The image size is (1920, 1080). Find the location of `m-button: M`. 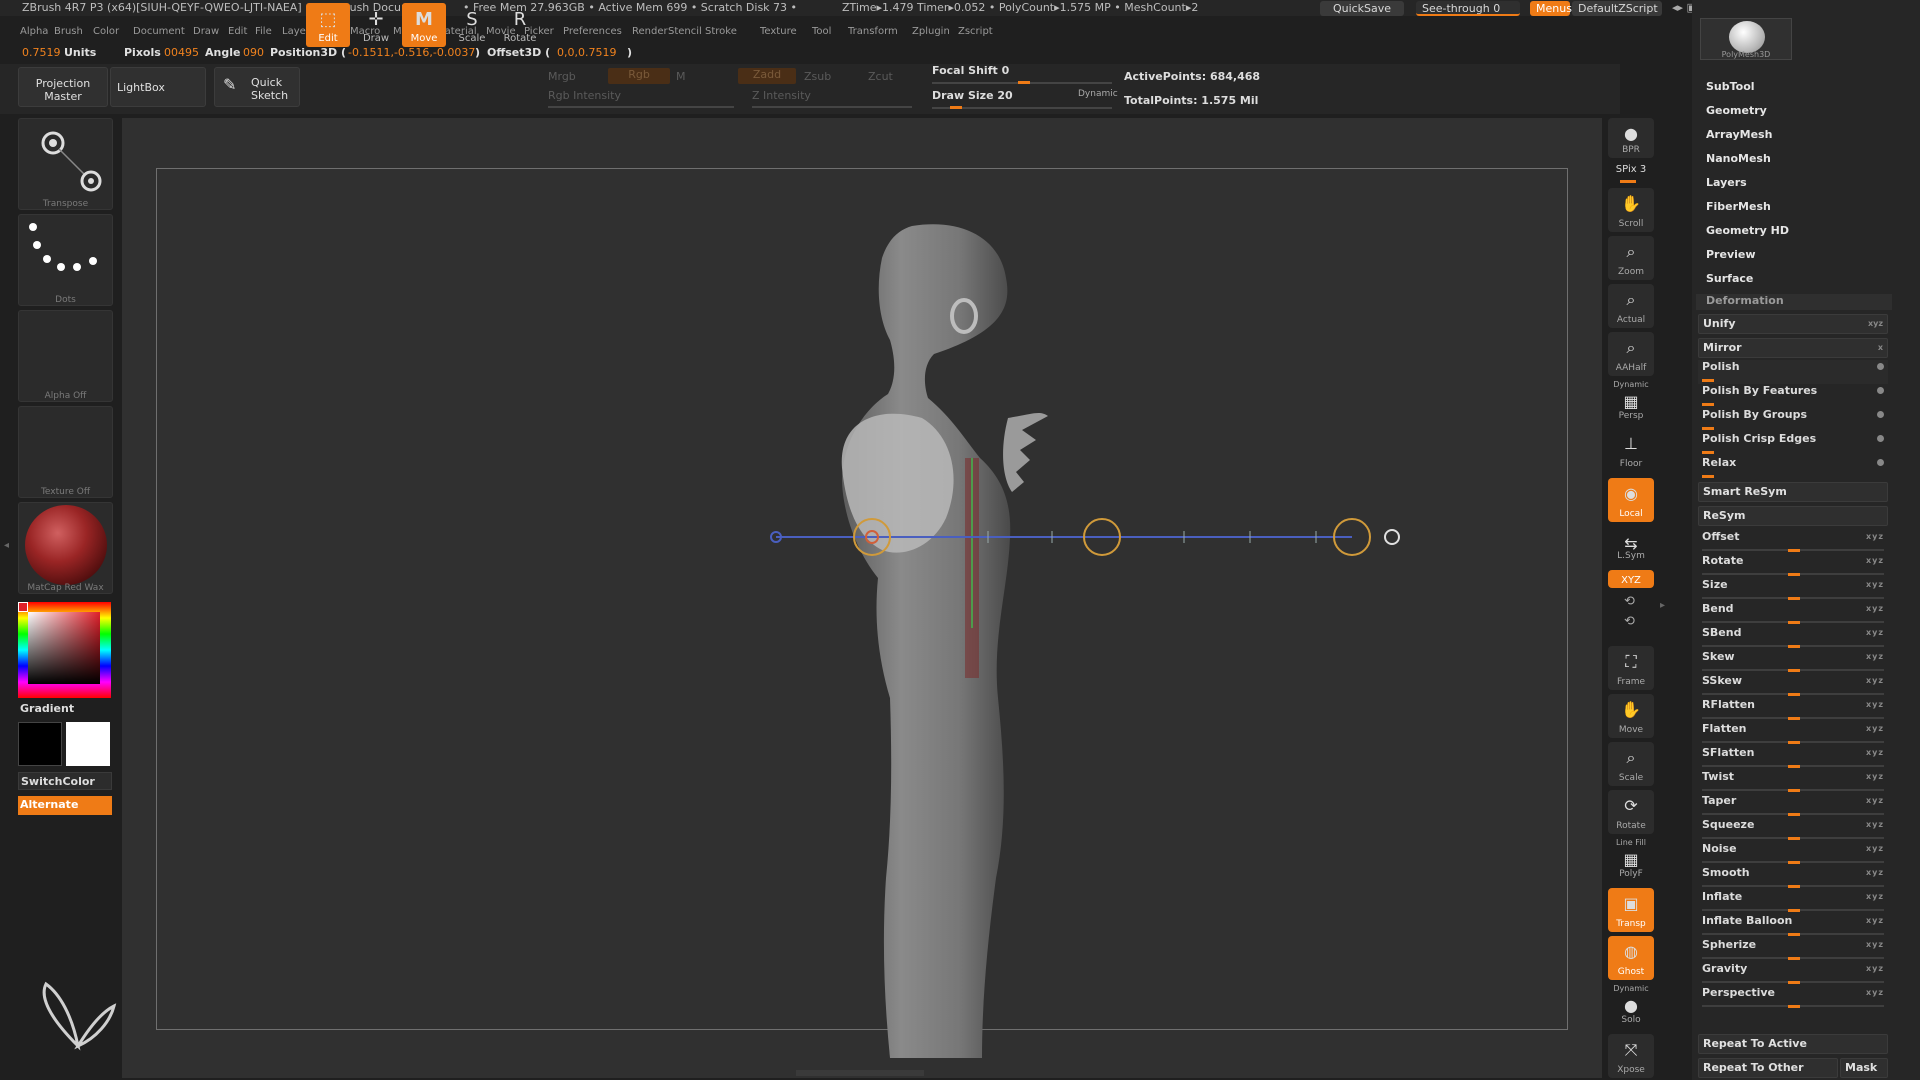

m-button: M is located at coordinates (681, 76).